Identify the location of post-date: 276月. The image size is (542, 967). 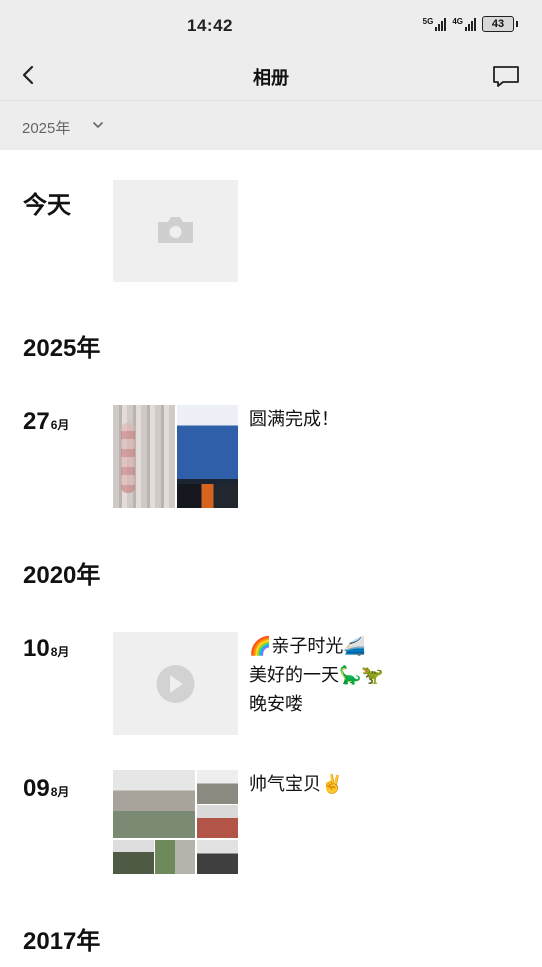
(46, 422).